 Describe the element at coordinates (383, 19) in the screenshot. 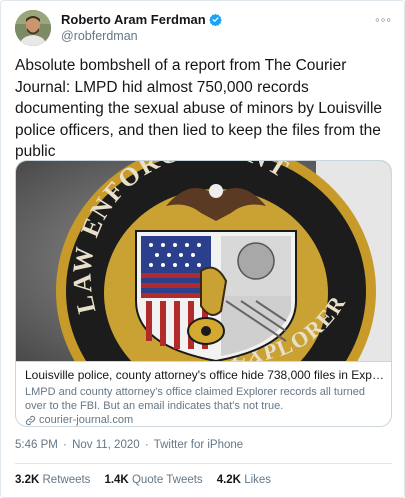

I see `more-options-icon: ◦◦◦` at that location.